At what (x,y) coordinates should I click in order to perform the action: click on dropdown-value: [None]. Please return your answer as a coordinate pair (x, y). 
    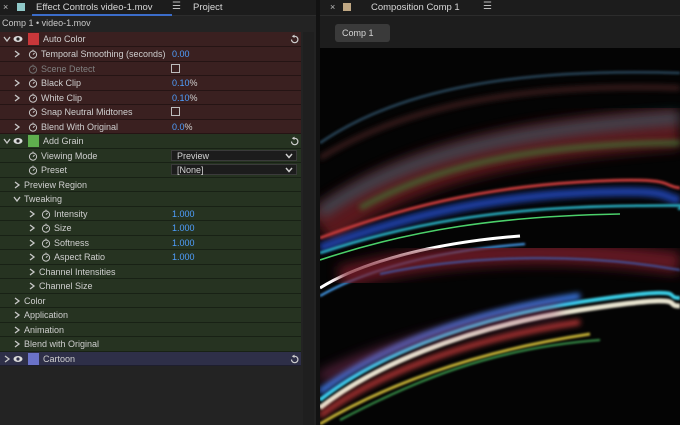
    Looking at the image, I should click on (190, 170).